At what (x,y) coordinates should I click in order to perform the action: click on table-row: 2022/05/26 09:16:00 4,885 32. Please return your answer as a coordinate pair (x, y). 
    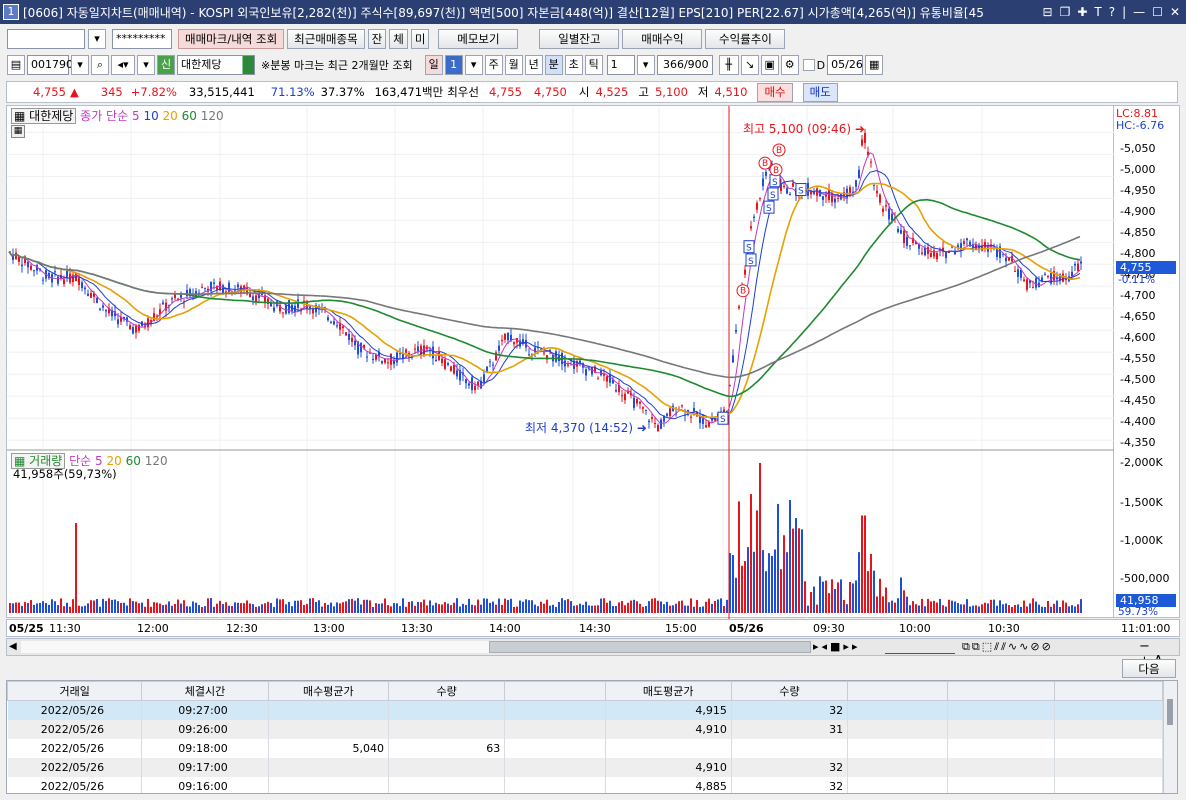
    Looking at the image, I should click on (585, 784).